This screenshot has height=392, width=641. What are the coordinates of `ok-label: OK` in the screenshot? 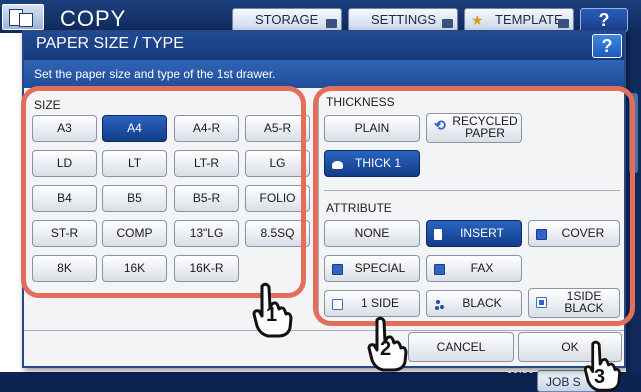 It's located at (570, 347).